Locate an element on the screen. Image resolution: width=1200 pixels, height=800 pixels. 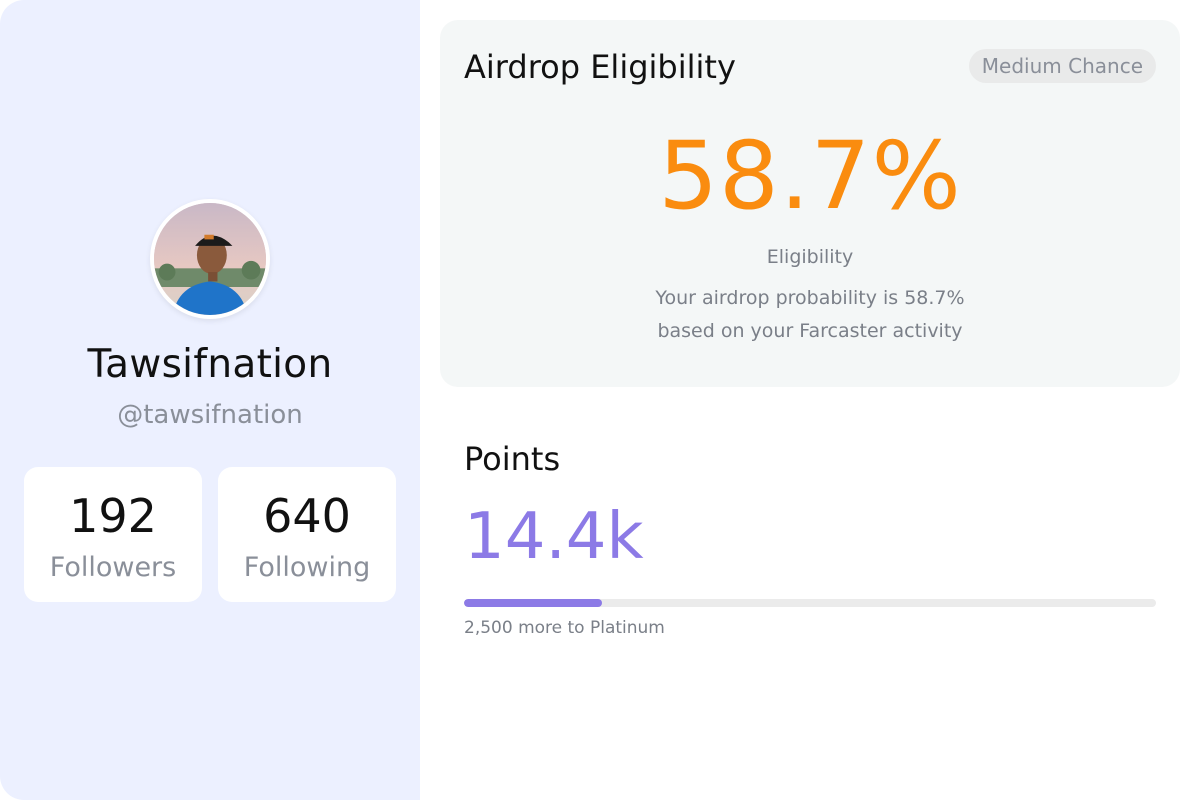
points-value: 14.4k is located at coordinates (554, 537).